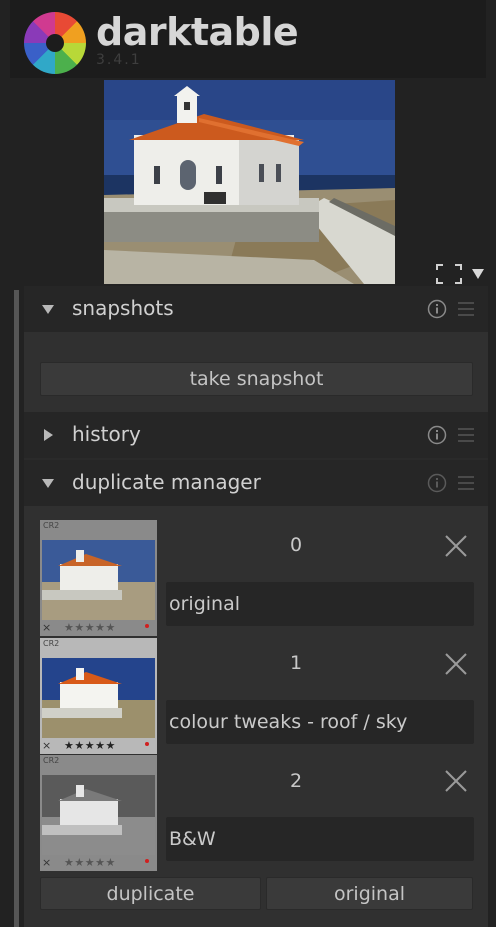  I want to click on duplicate-version-number: 0, so click(296, 545).